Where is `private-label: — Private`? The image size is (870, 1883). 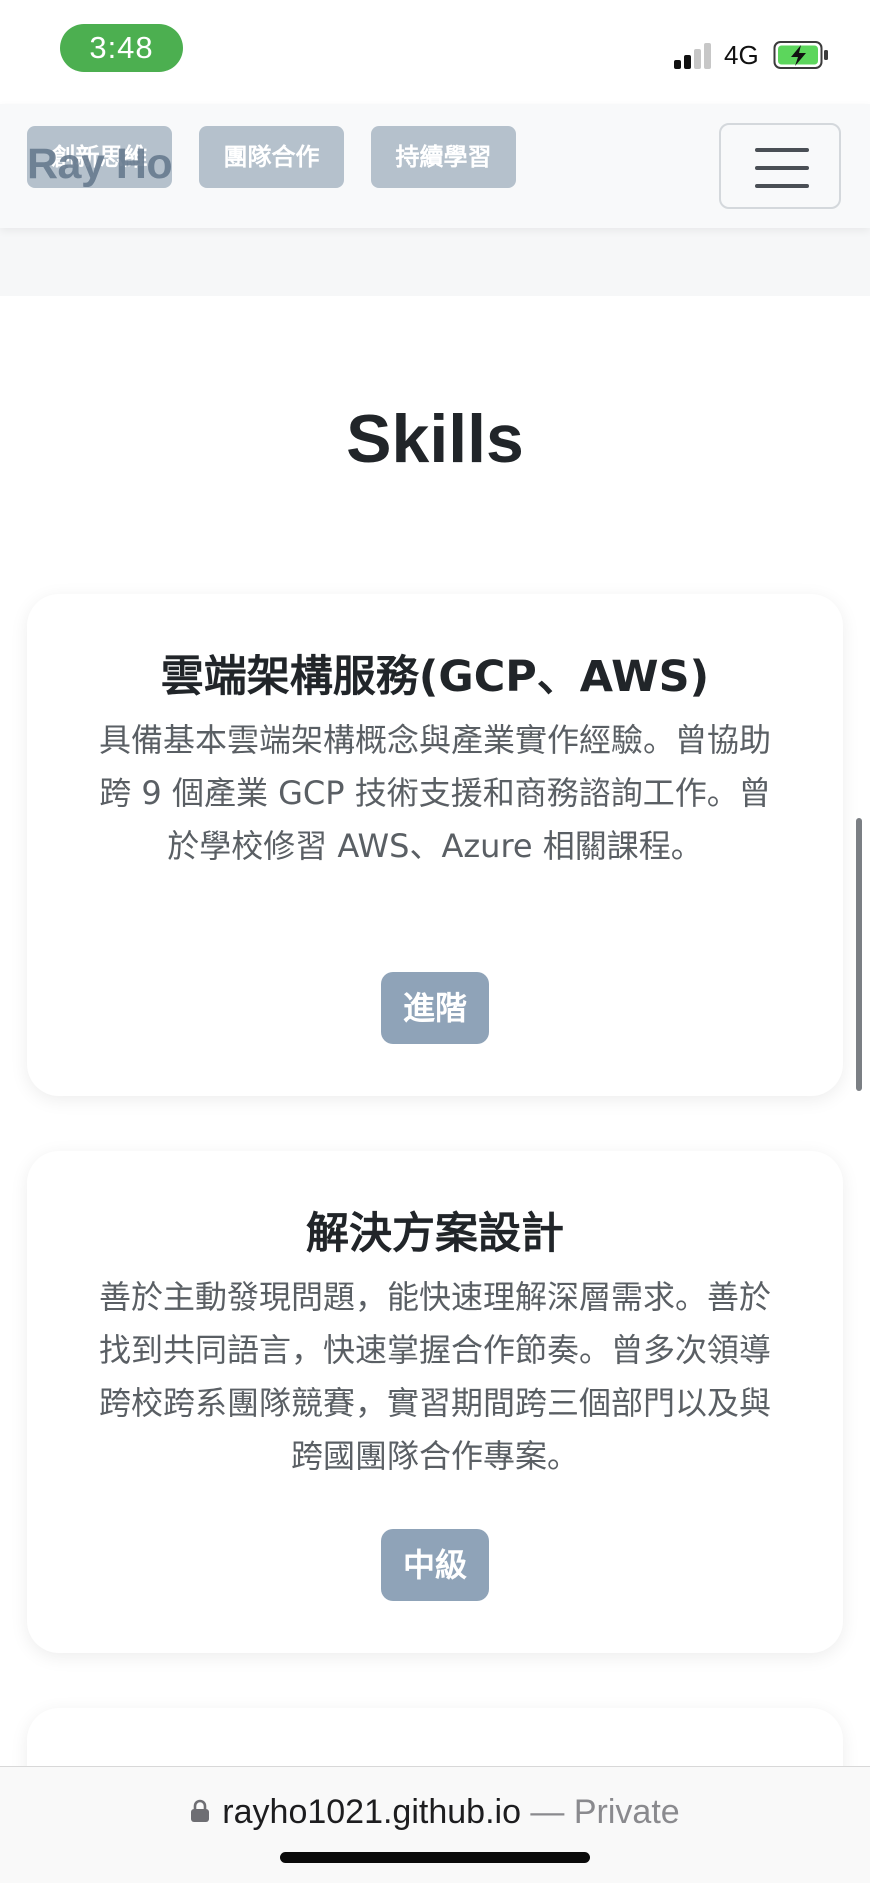 private-label: — Private is located at coordinates (600, 1812).